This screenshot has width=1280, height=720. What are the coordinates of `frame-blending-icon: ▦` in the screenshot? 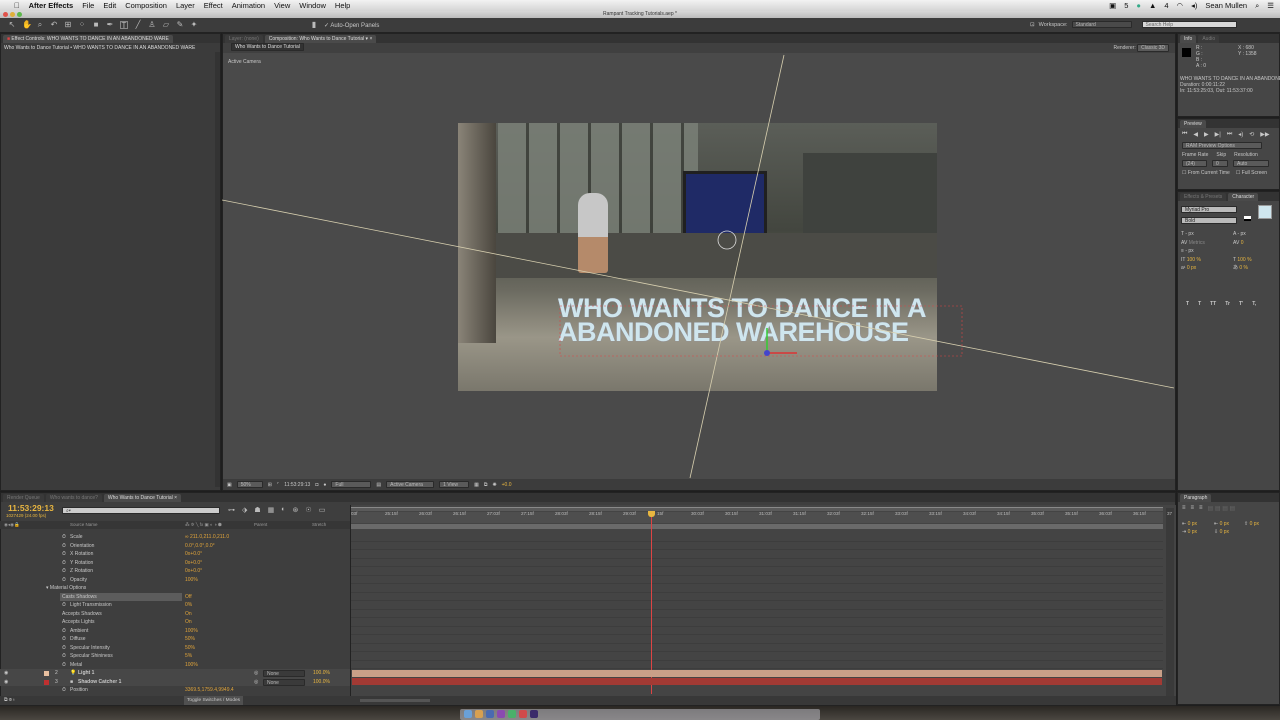 It's located at (271, 510).